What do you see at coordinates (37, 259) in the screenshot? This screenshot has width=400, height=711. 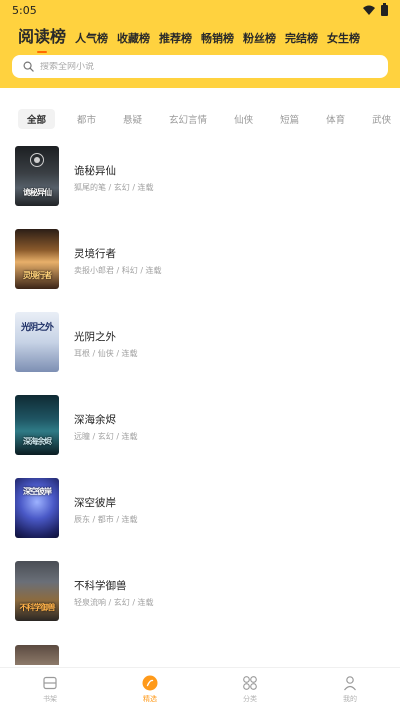 I see `book-cover: 灵境行者` at bounding box center [37, 259].